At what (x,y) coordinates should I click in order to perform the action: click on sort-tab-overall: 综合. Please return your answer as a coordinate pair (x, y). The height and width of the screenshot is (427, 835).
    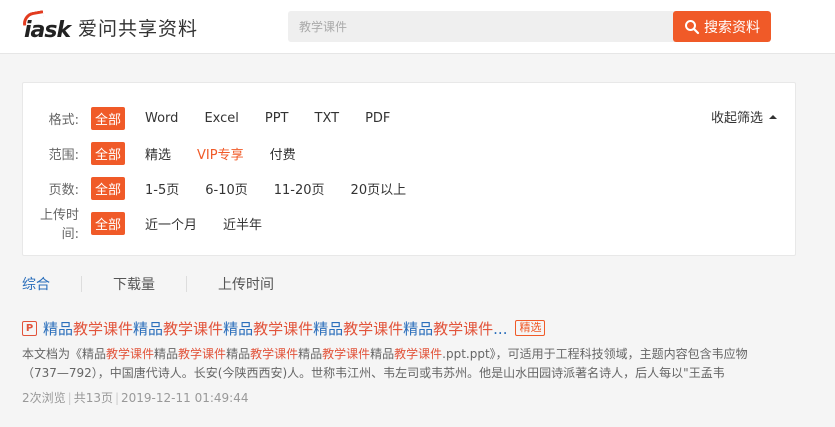
    Looking at the image, I should click on (36, 284).